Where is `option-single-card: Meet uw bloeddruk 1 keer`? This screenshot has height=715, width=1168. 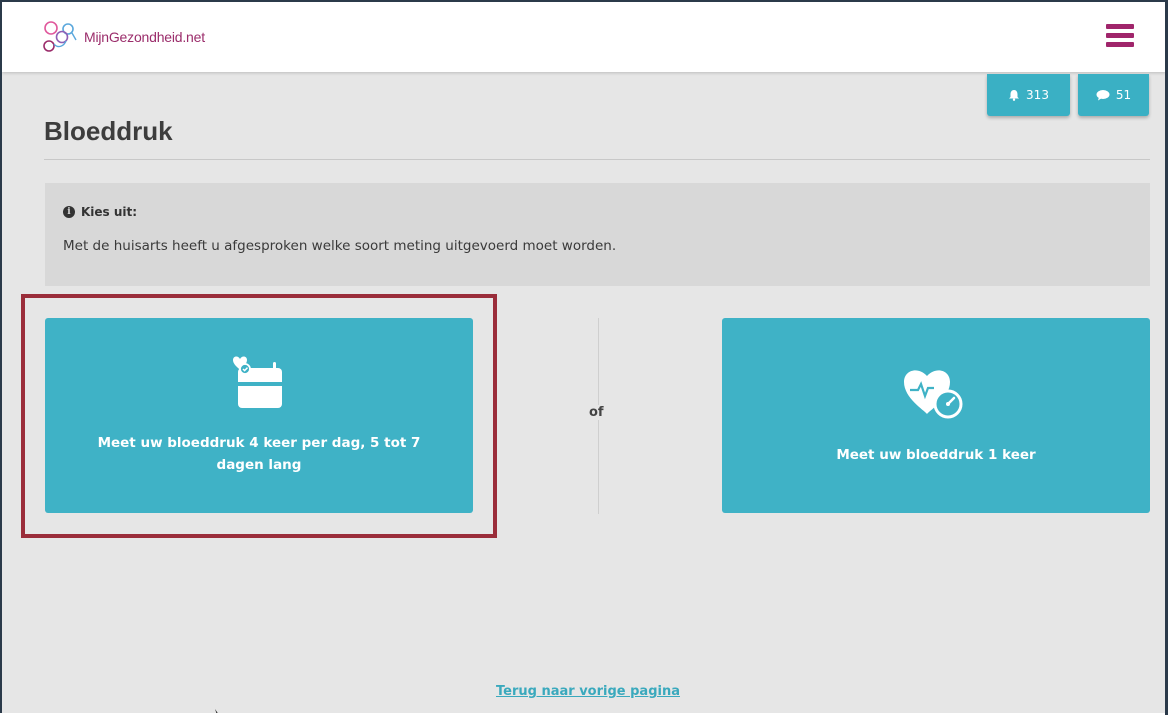 option-single-card: Meet uw bloeddruk 1 keer is located at coordinates (936, 415).